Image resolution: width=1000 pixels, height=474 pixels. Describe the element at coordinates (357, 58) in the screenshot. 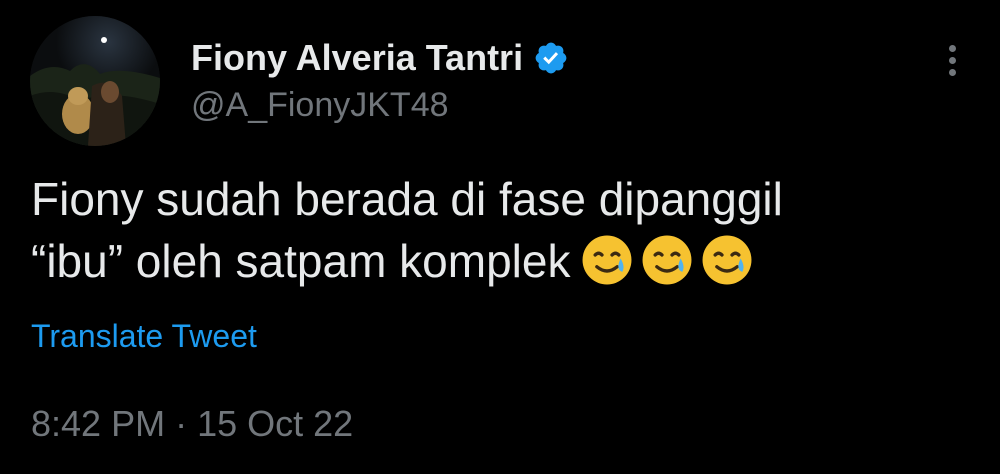

I see `author-display-name: Fiony Alveria Tantri` at that location.